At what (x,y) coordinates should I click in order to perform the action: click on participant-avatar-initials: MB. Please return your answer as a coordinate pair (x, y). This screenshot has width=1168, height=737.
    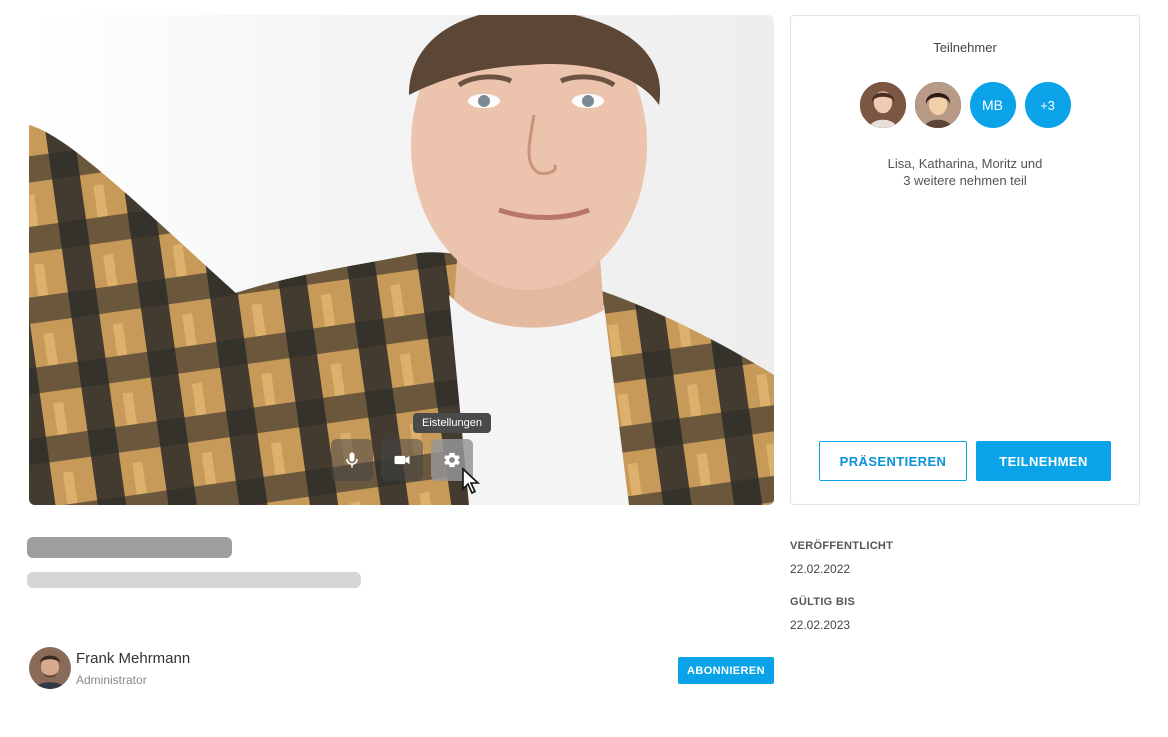
    Looking at the image, I should click on (992, 105).